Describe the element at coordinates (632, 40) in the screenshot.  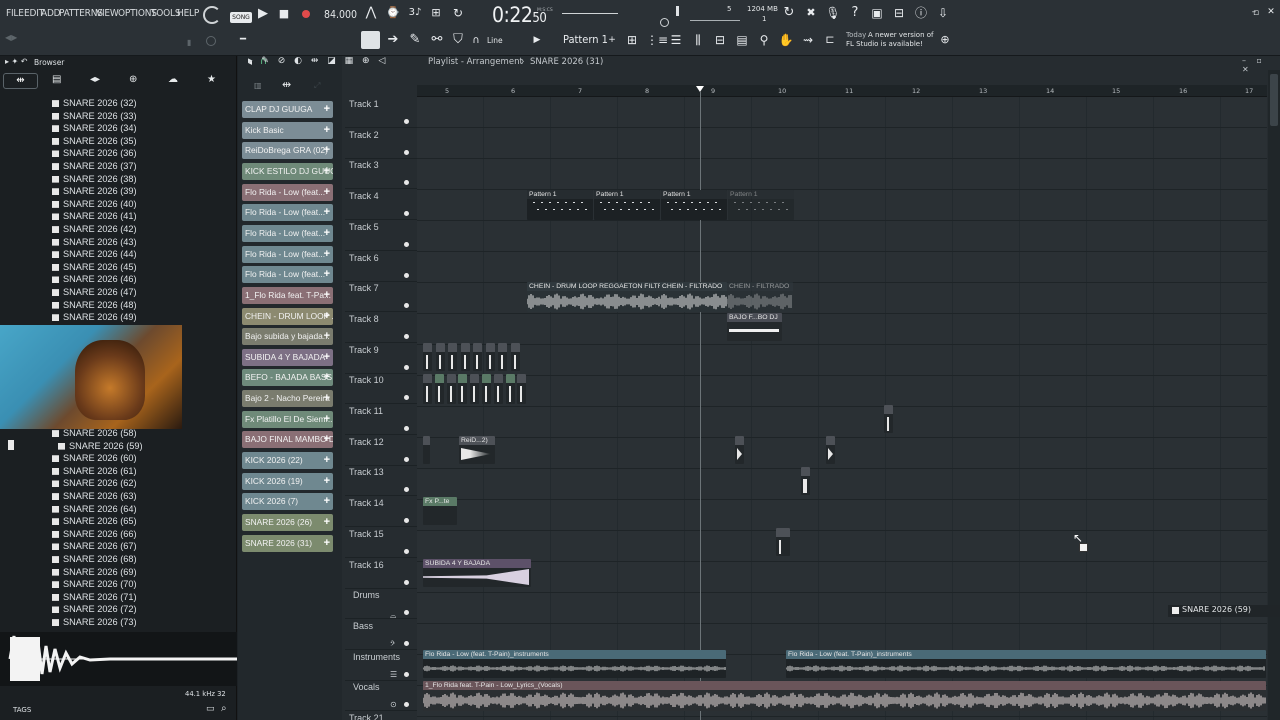
I see `playlist-icon: ⊞` at that location.